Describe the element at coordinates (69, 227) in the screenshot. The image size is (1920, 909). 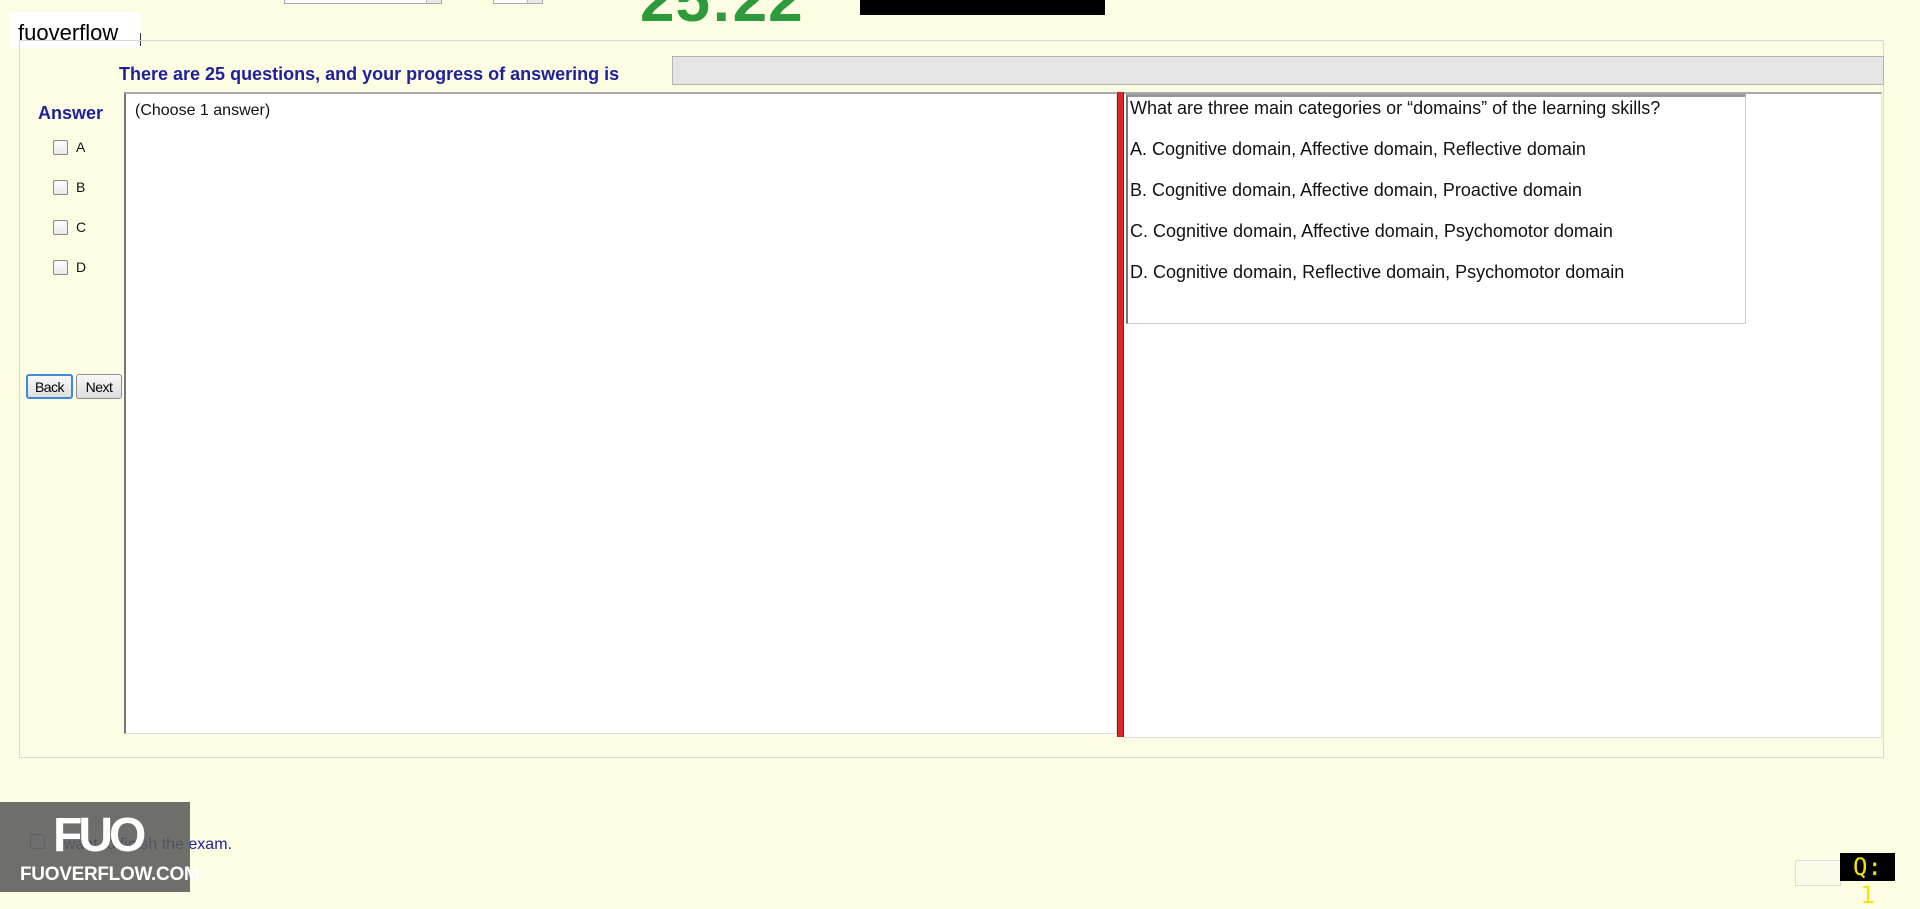
I see `option-c: C` at that location.